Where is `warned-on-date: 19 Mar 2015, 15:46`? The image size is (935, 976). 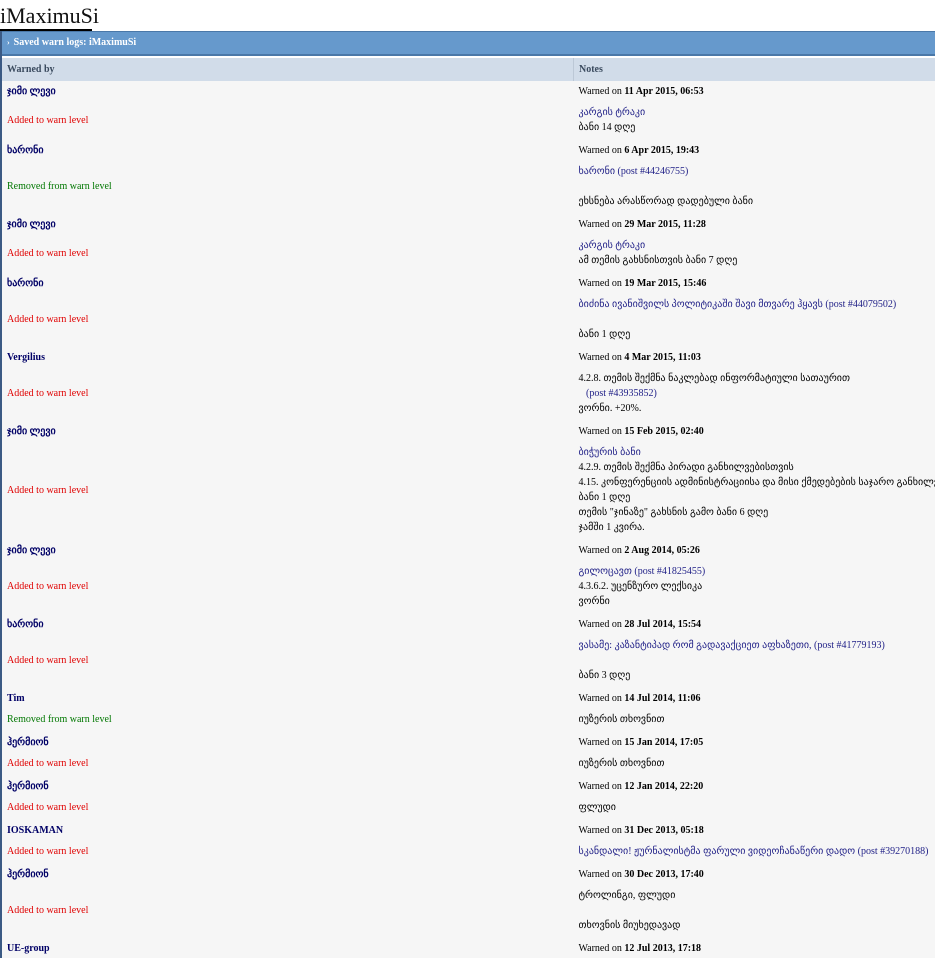
warned-on-date: 19 Mar 2015, 15:46 is located at coordinates (665, 283).